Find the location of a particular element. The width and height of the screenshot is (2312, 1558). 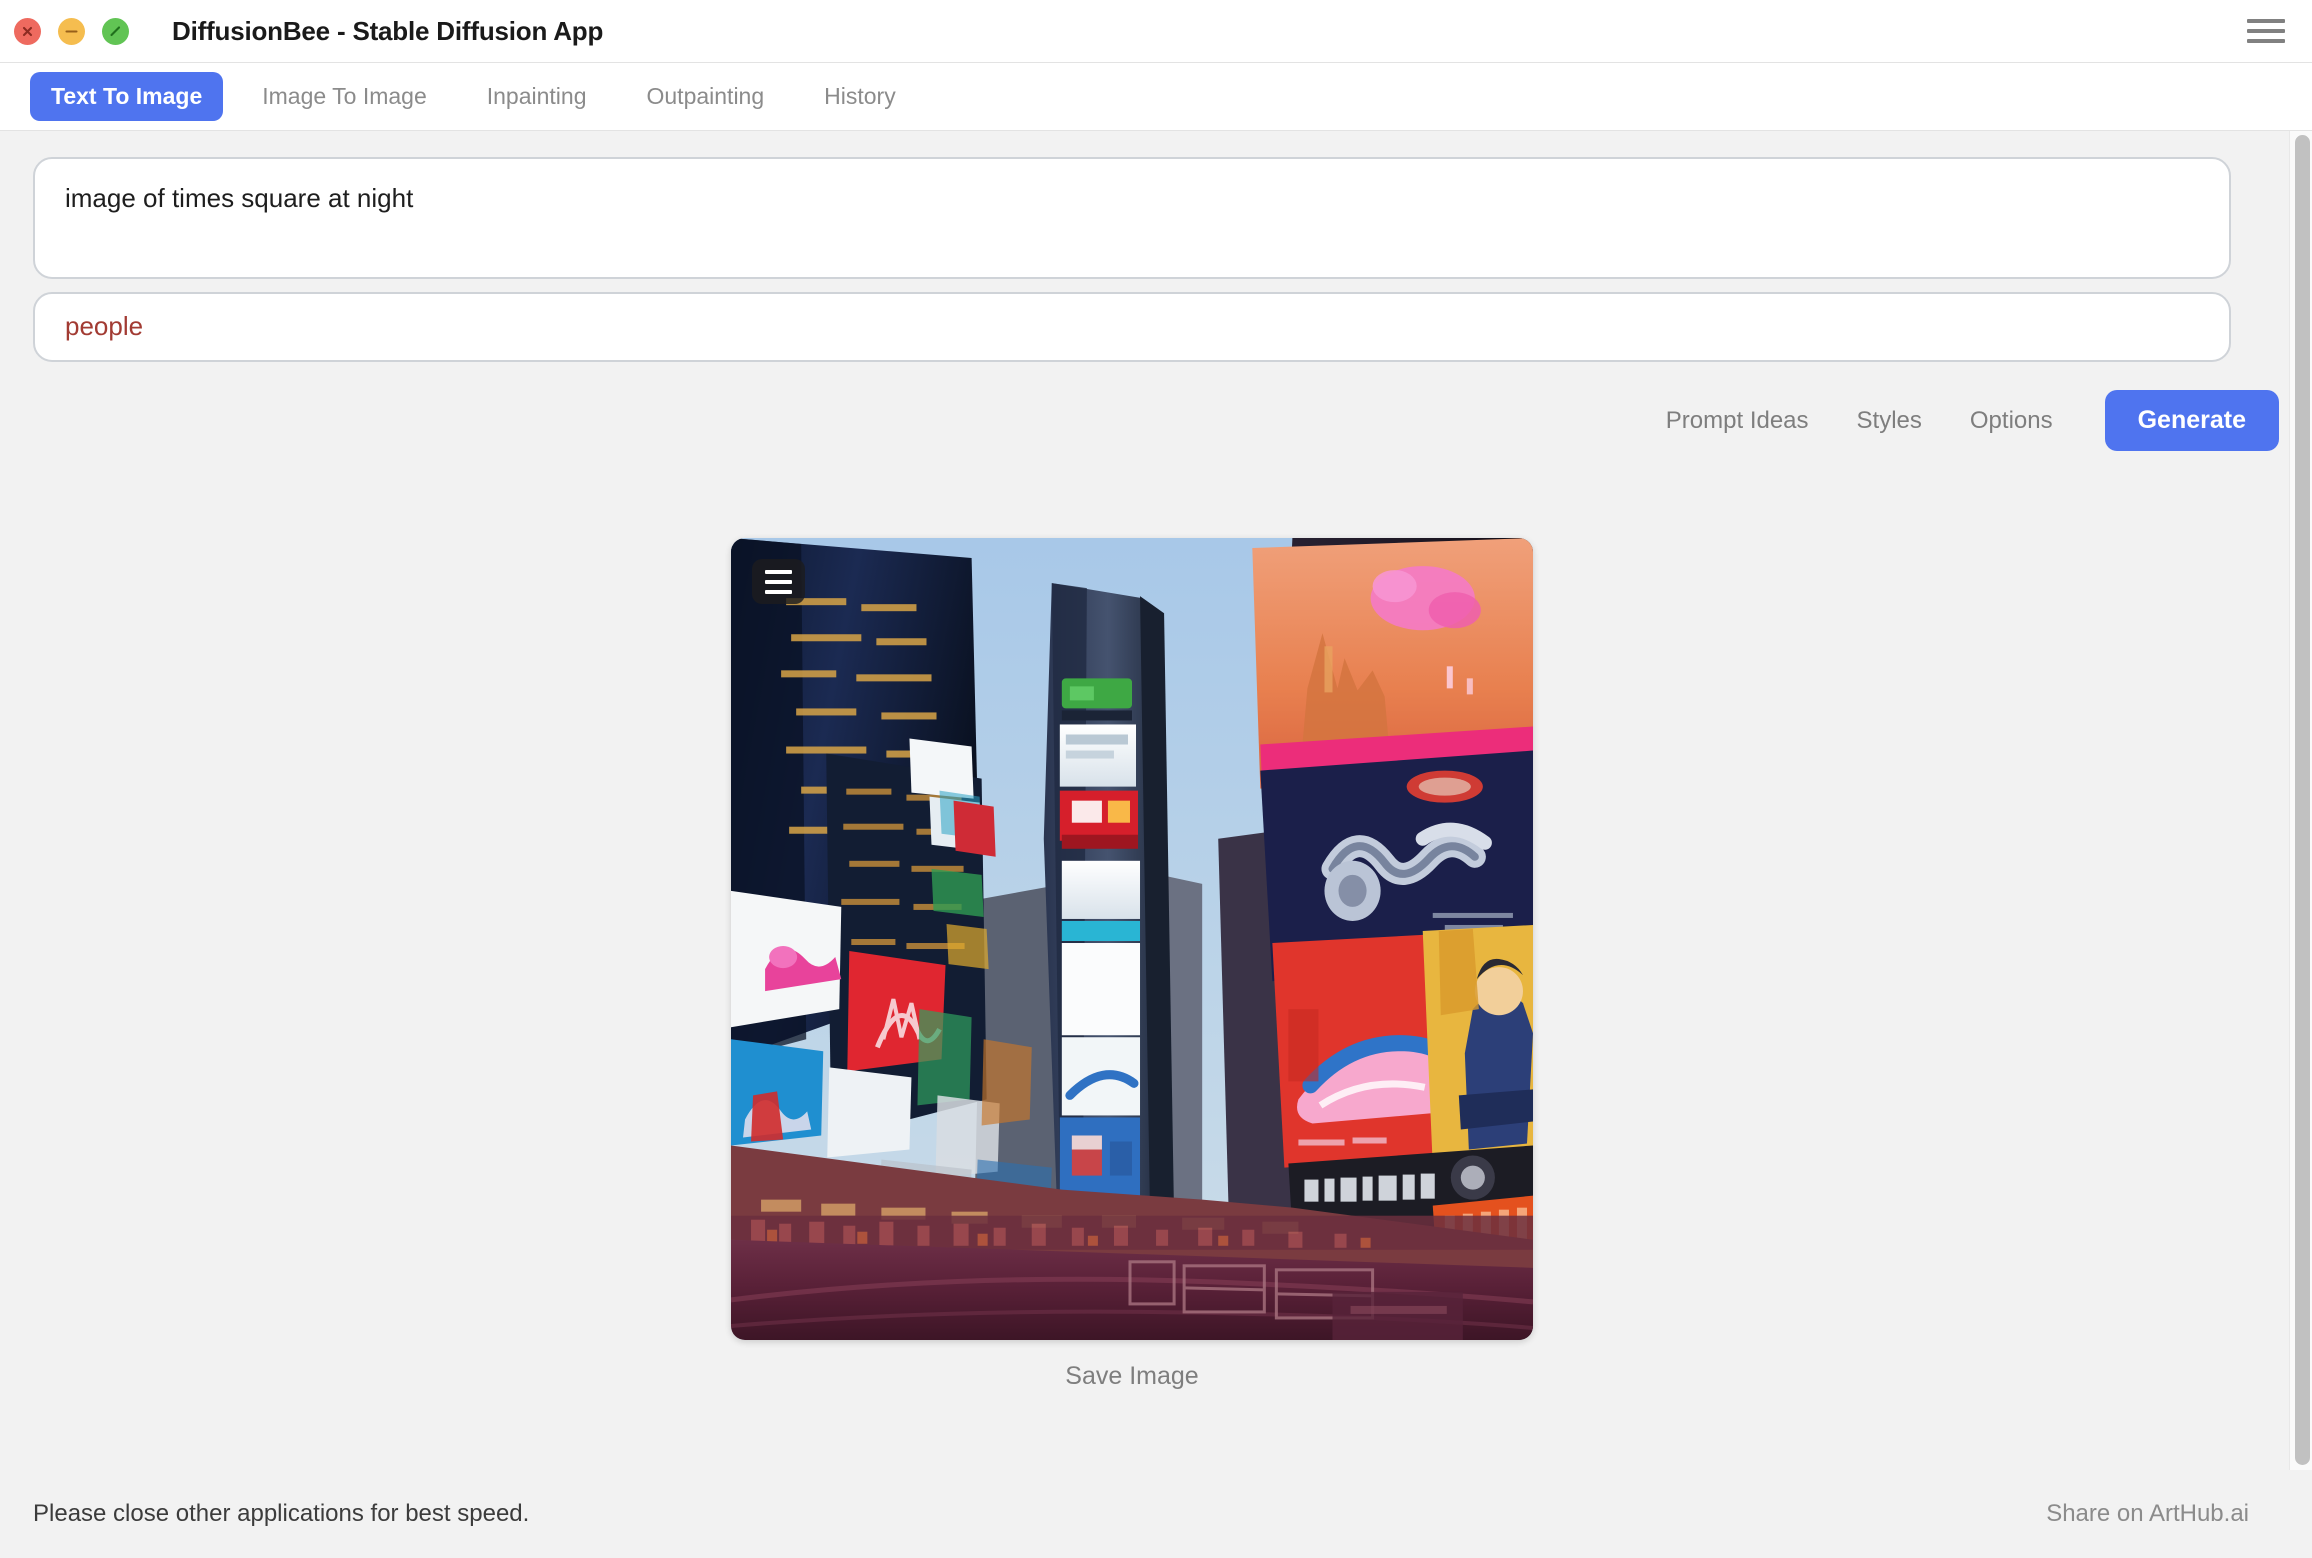

maximize-icon is located at coordinates (115, 30).